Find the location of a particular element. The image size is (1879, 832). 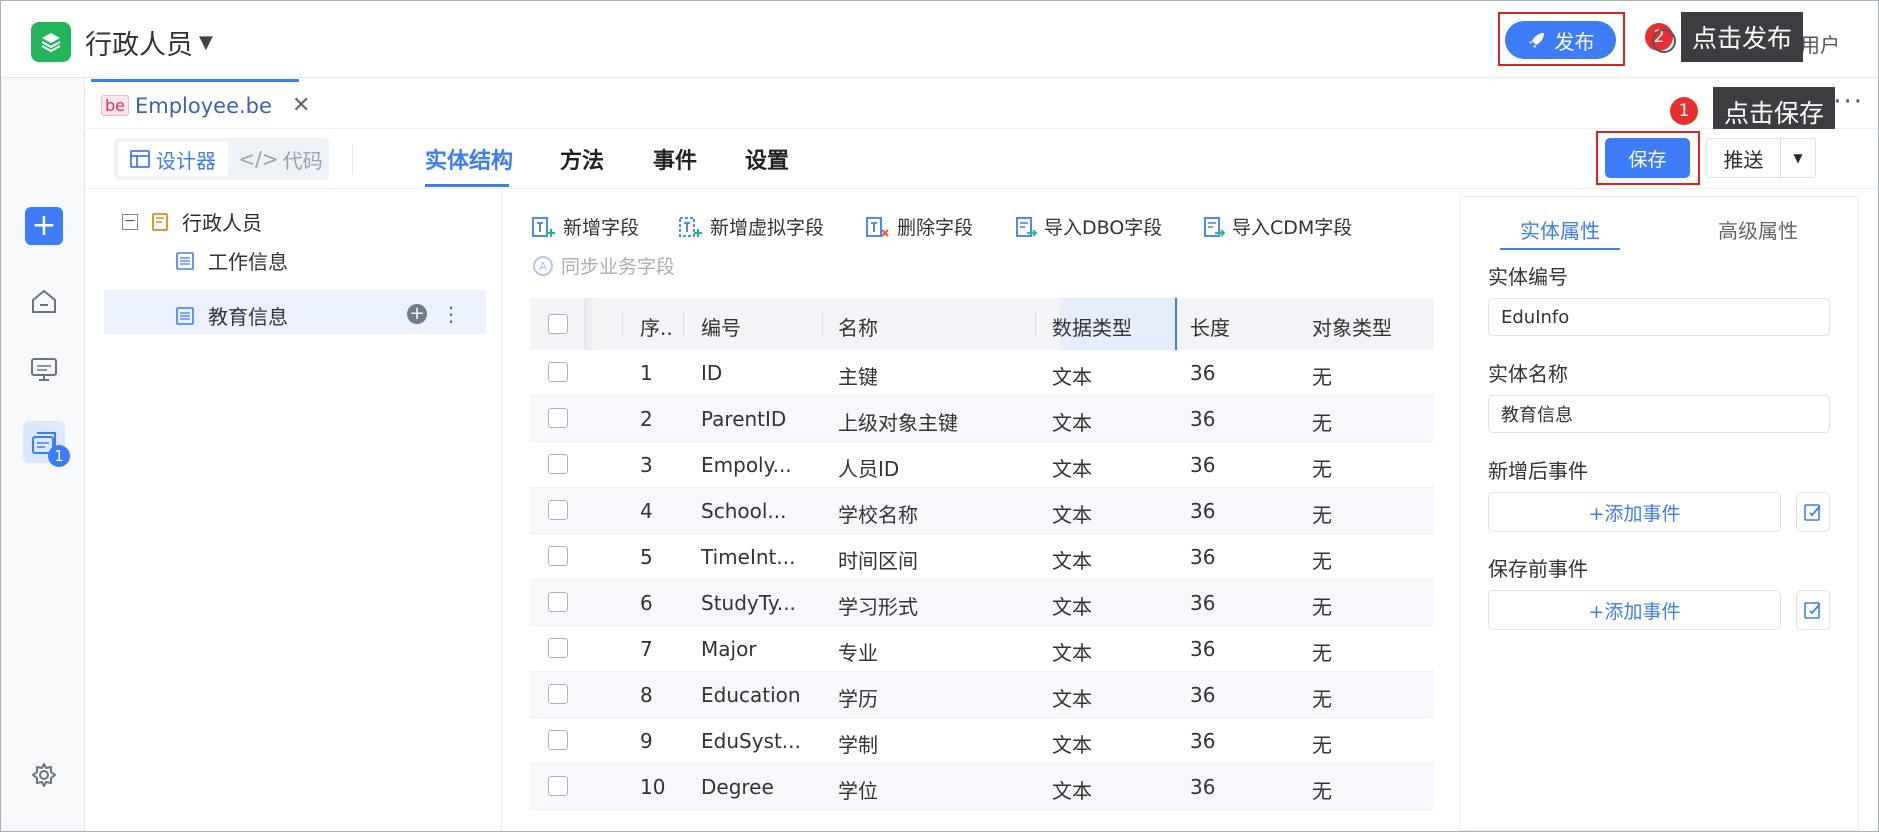

cell-index: 10 is located at coordinates (653, 787).